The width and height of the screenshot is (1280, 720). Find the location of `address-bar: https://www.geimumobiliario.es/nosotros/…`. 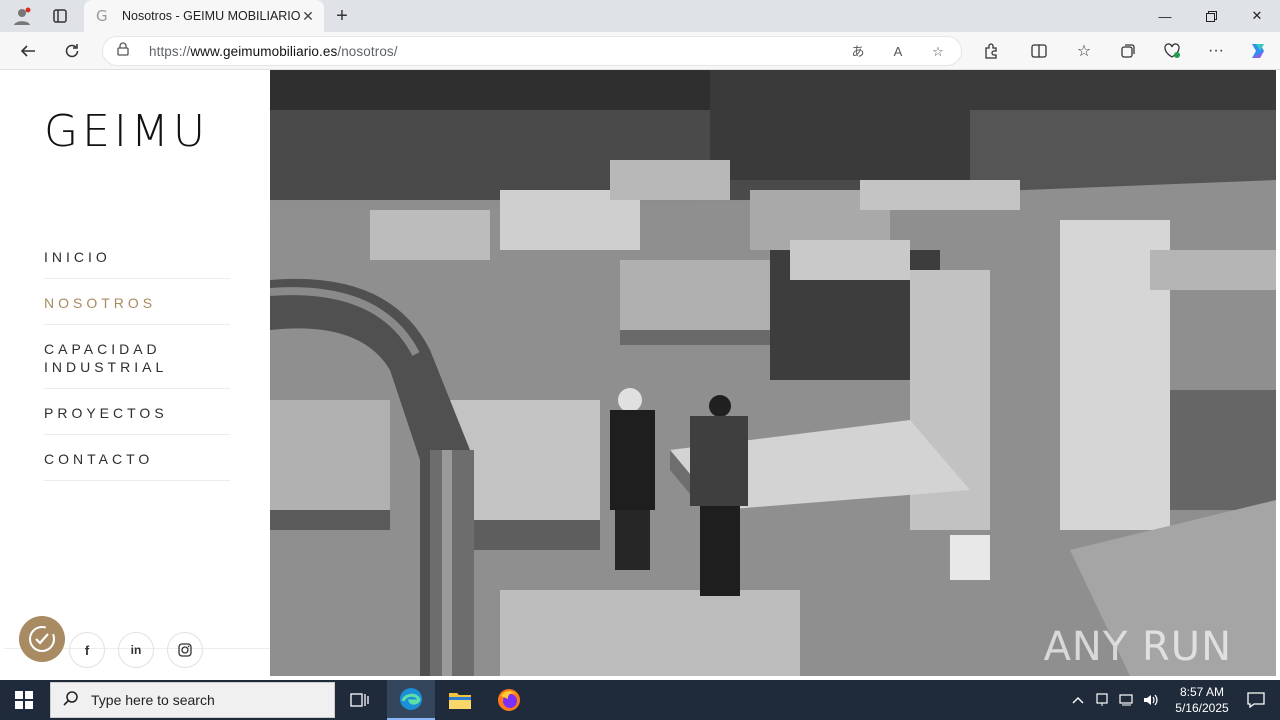

address-bar: https://www.geimumobiliario.es/nosotros/… is located at coordinates (532, 51).